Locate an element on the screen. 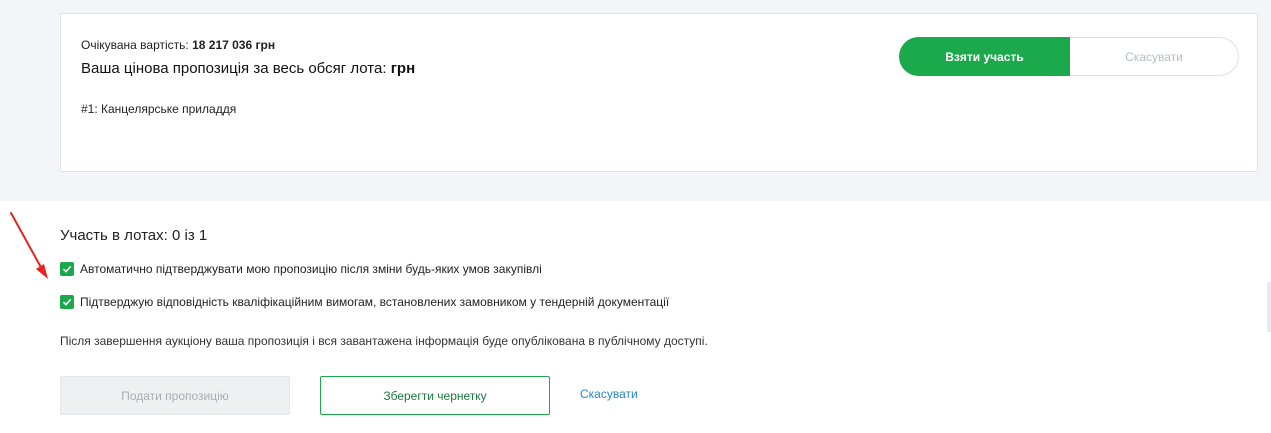 This screenshot has width=1271, height=433. qualification-confirm-checkbox is located at coordinates (67, 302).